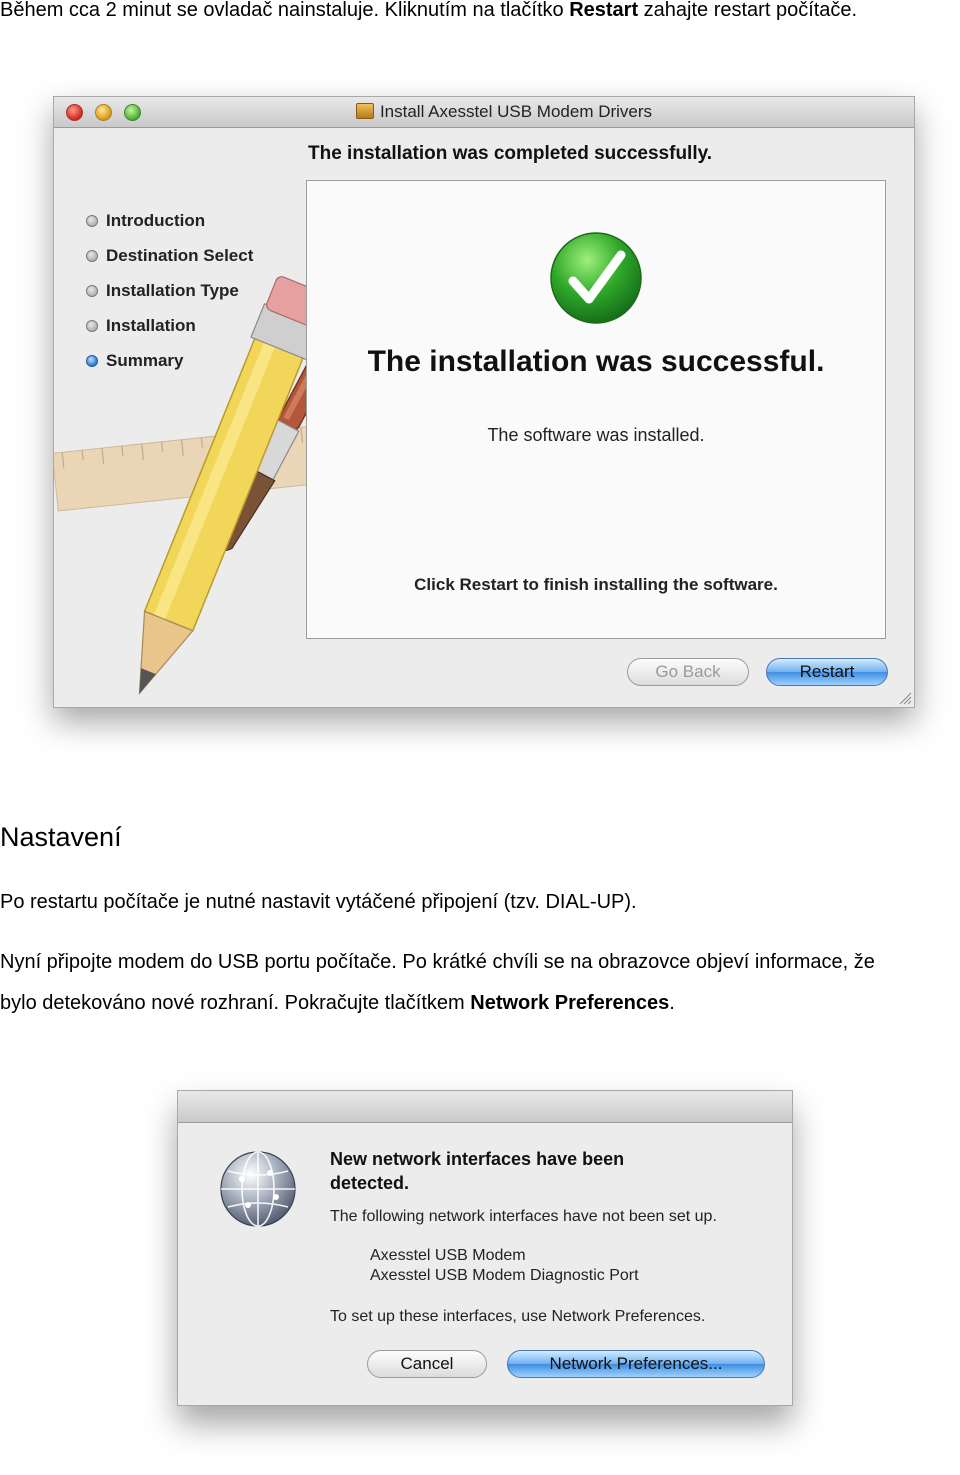  I want to click on step-installation-type: Installation Type, so click(169, 297).